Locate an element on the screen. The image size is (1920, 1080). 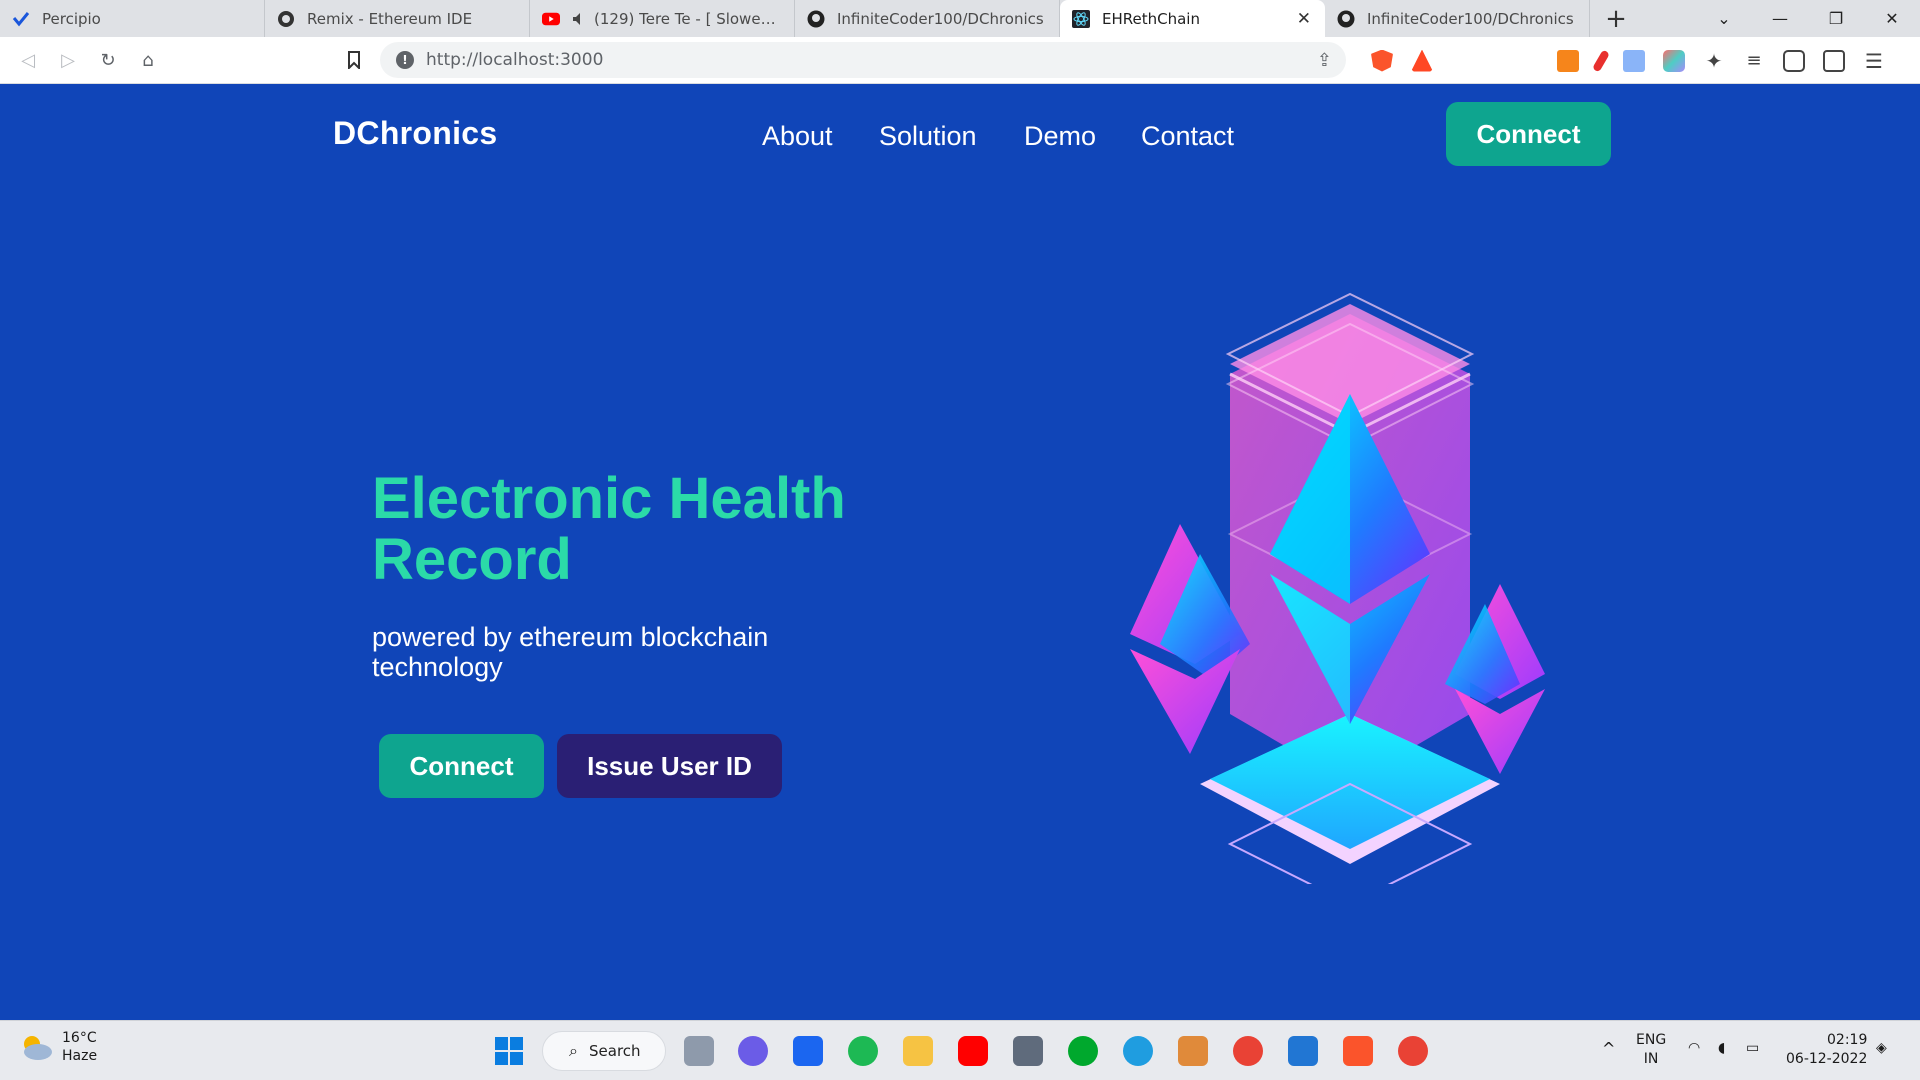
tab-github-2: InfiniteCoder100/DChronics is located at coordinates (1457, 18).